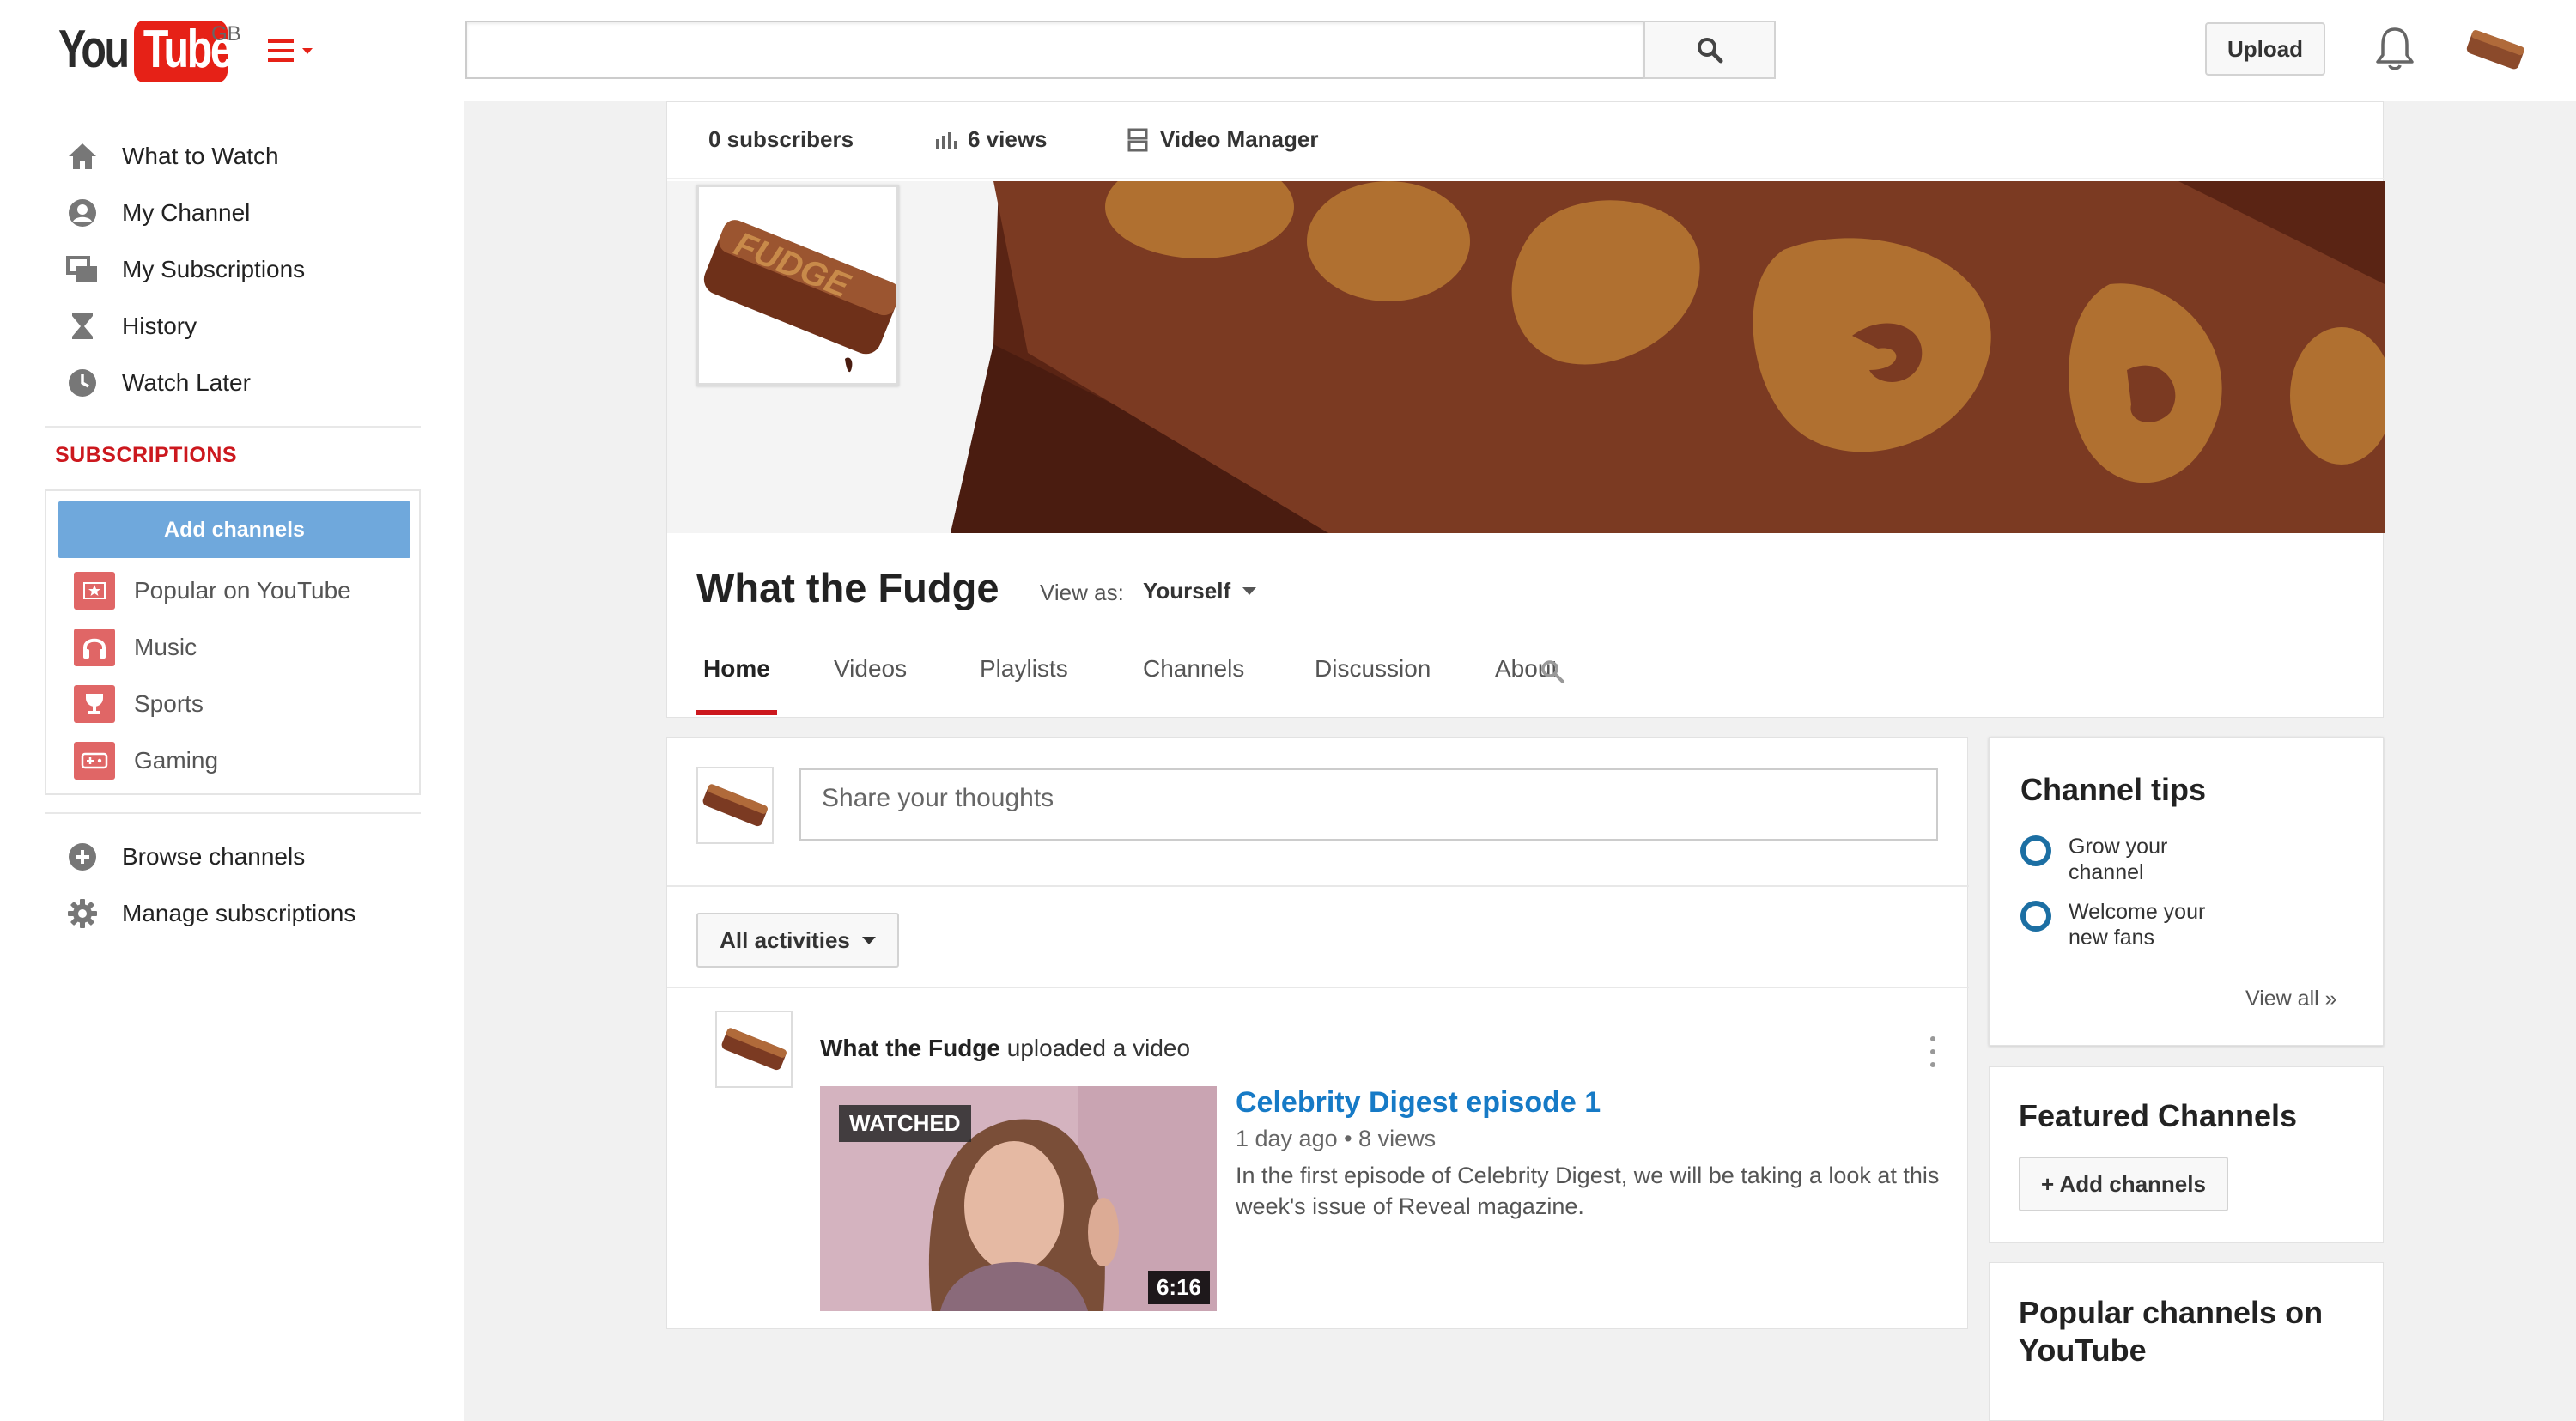  I want to click on search-input, so click(1055, 50).